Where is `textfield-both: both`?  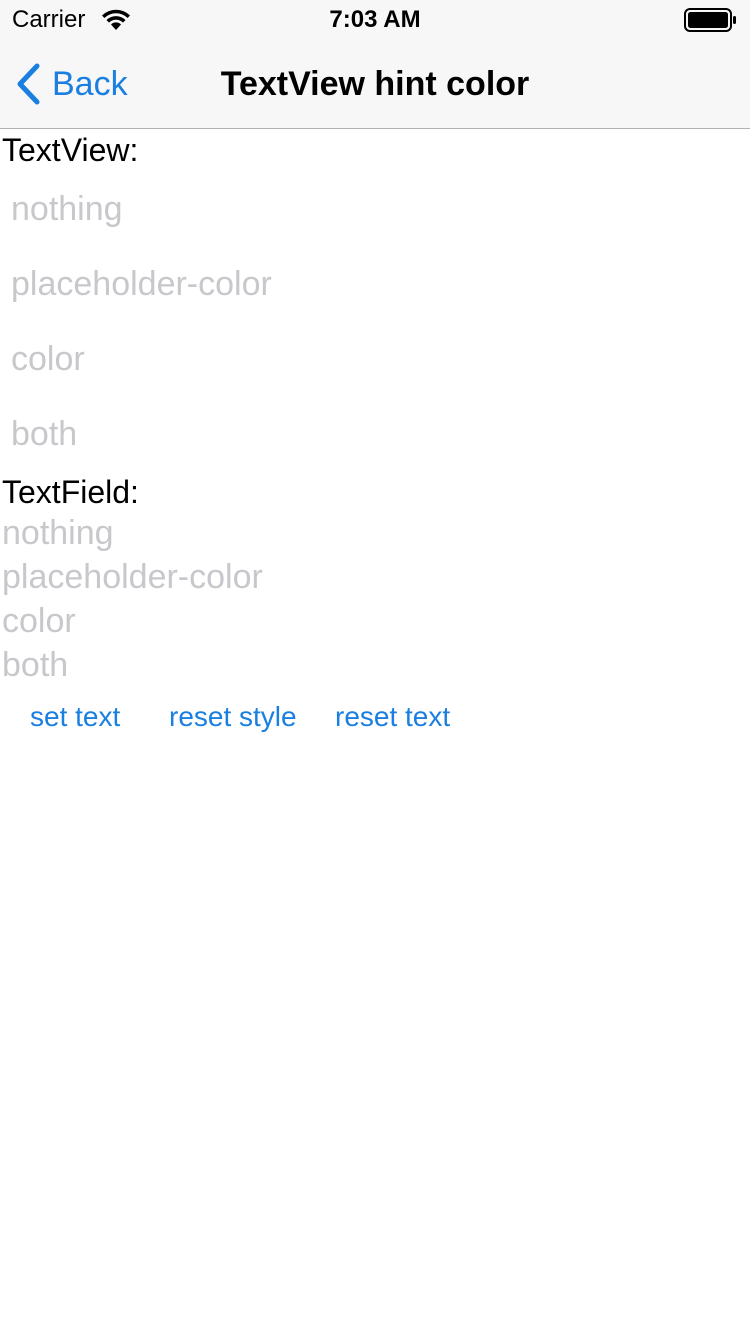
textfield-both: both is located at coordinates (370, 665).